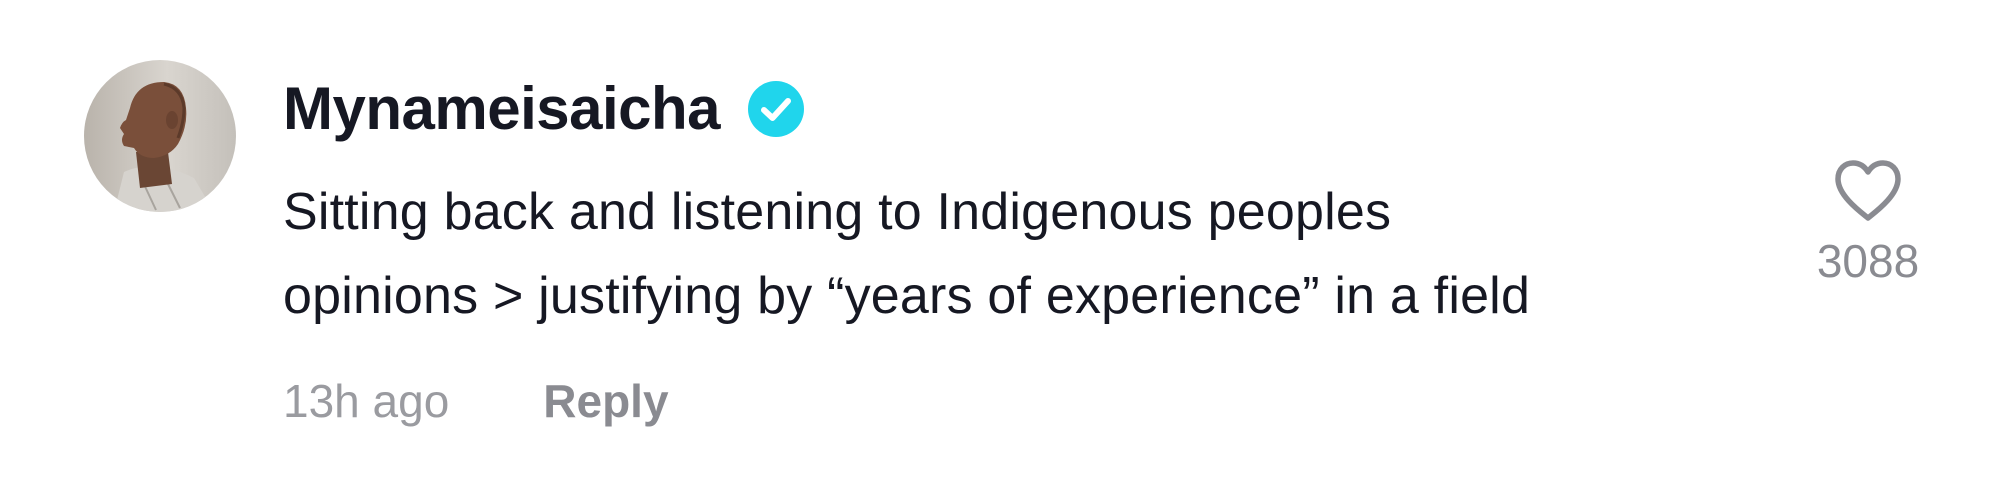 This screenshot has height=482, width=2000. I want to click on avatar, so click(160, 136).